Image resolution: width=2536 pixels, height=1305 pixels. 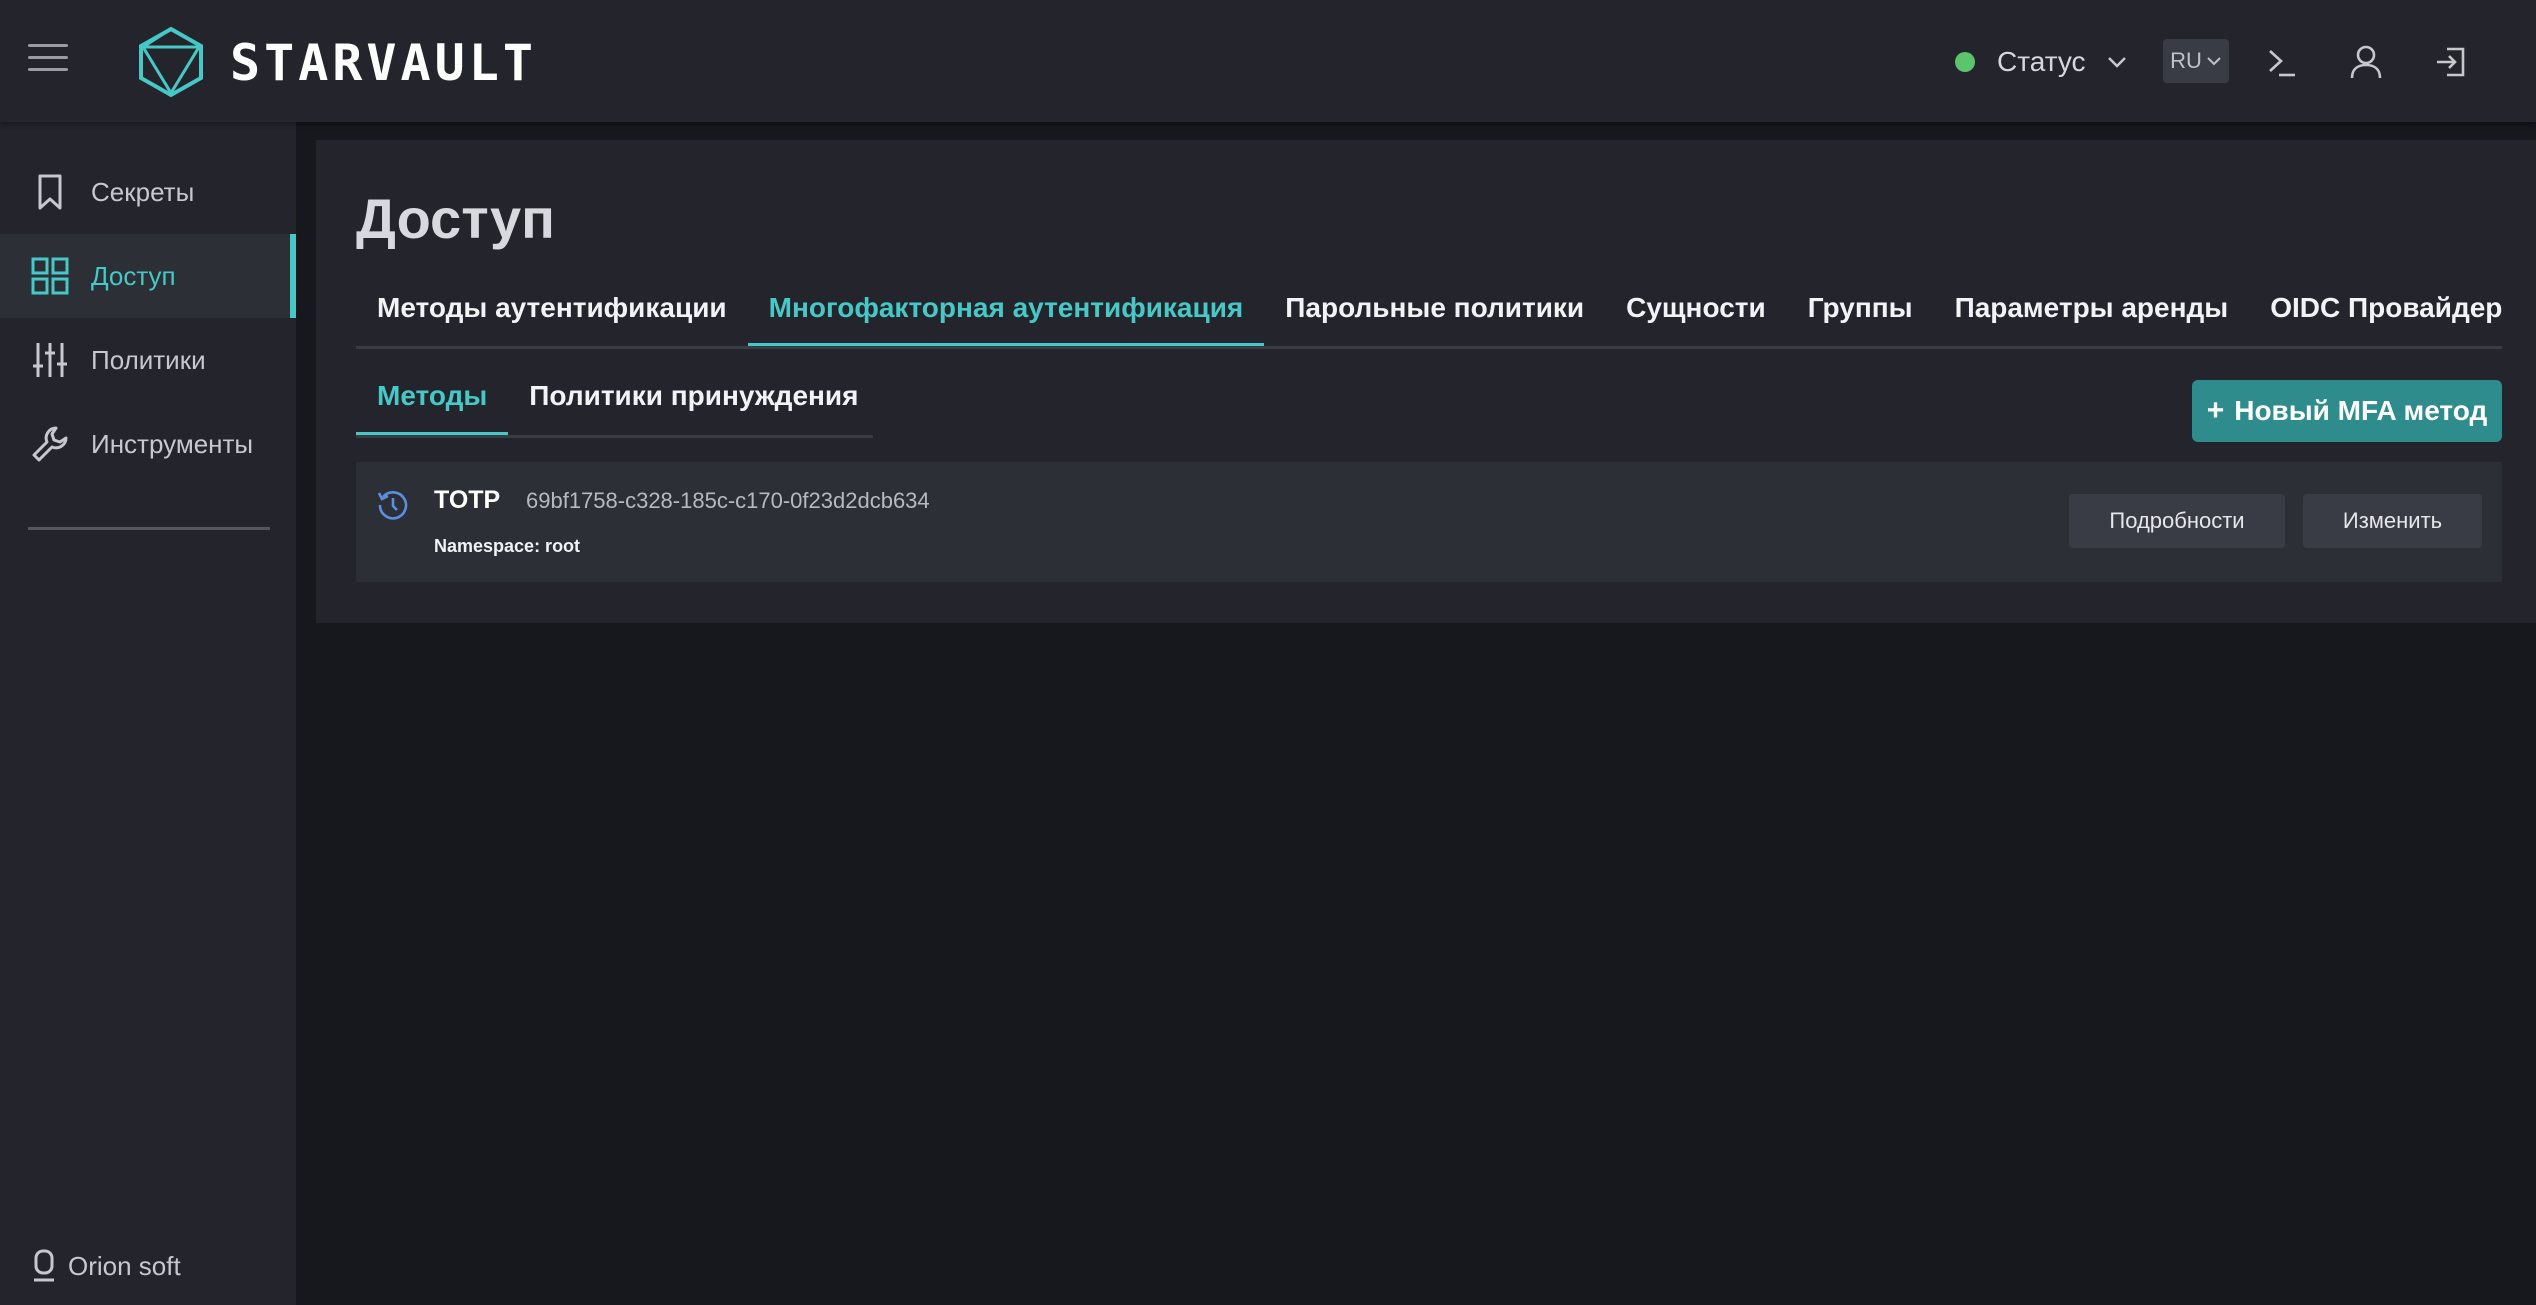 What do you see at coordinates (50, 276) in the screenshot?
I see `grid-icon` at bounding box center [50, 276].